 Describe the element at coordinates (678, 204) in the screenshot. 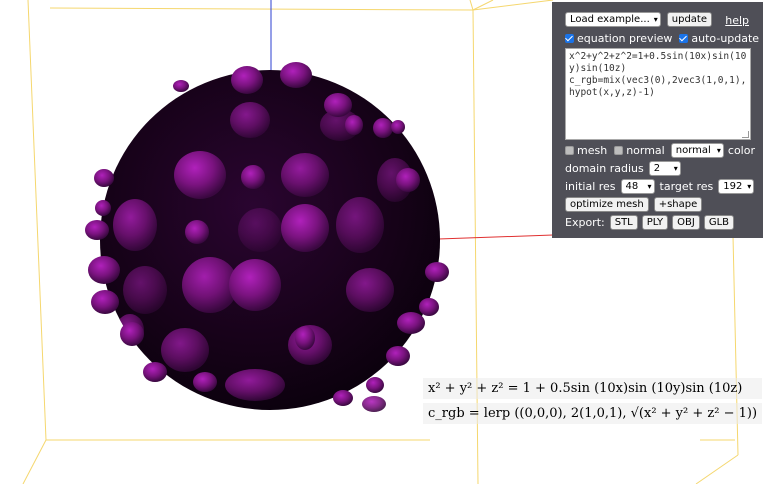

I see `add-shape-button: +shape` at that location.